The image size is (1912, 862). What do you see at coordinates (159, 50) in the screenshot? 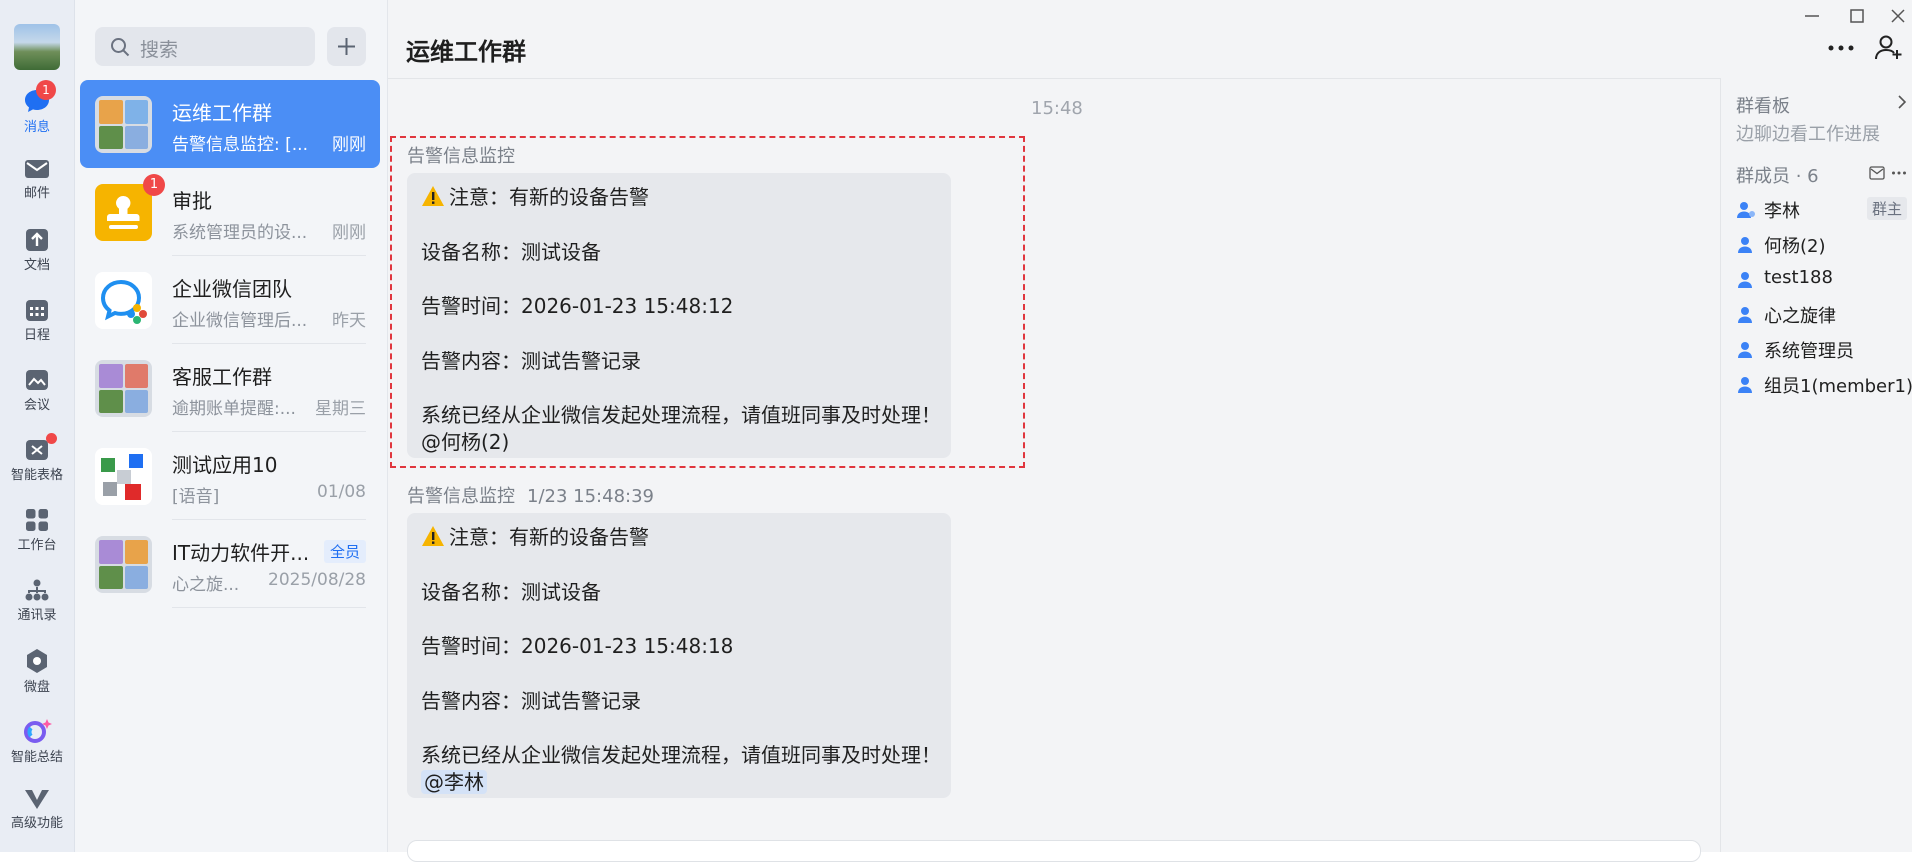
I see `search-placeholder: 搜索` at bounding box center [159, 50].